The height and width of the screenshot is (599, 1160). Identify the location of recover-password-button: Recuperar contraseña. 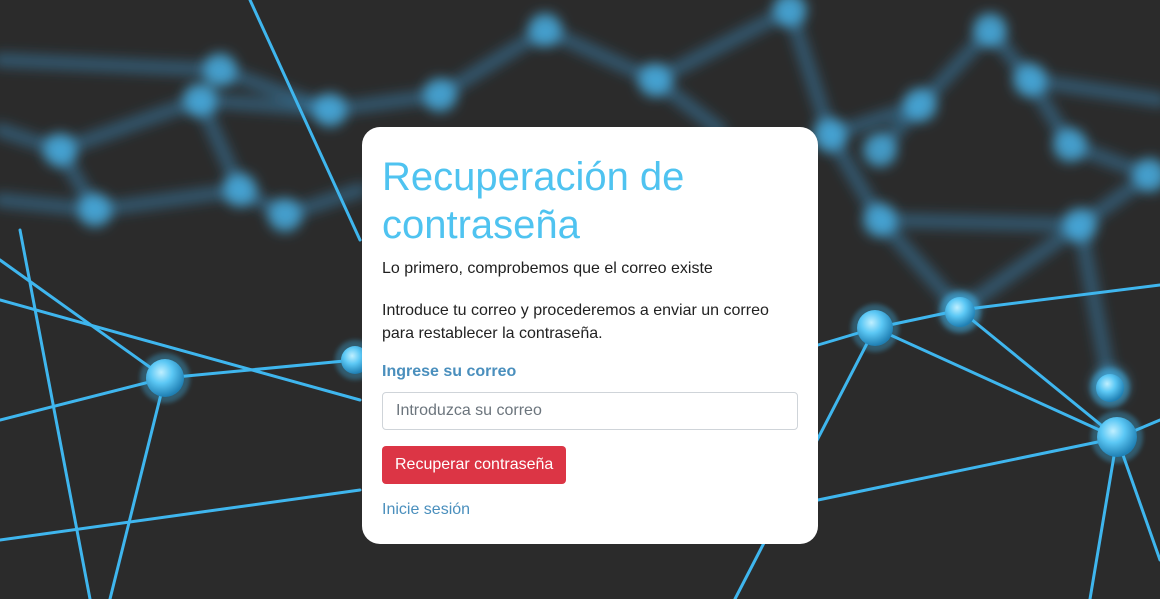
(474, 465).